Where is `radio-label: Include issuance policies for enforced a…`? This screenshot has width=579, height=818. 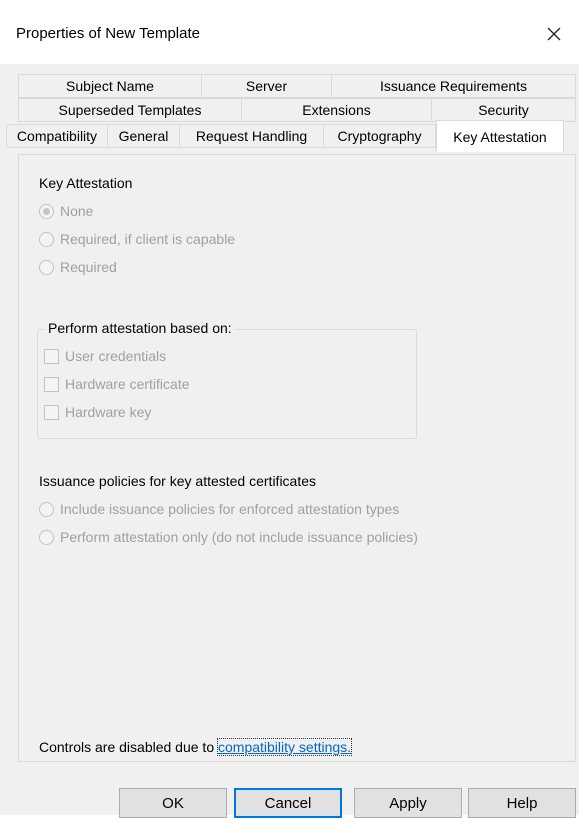 radio-label: Include issuance policies for enforced a… is located at coordinates (230, 509).